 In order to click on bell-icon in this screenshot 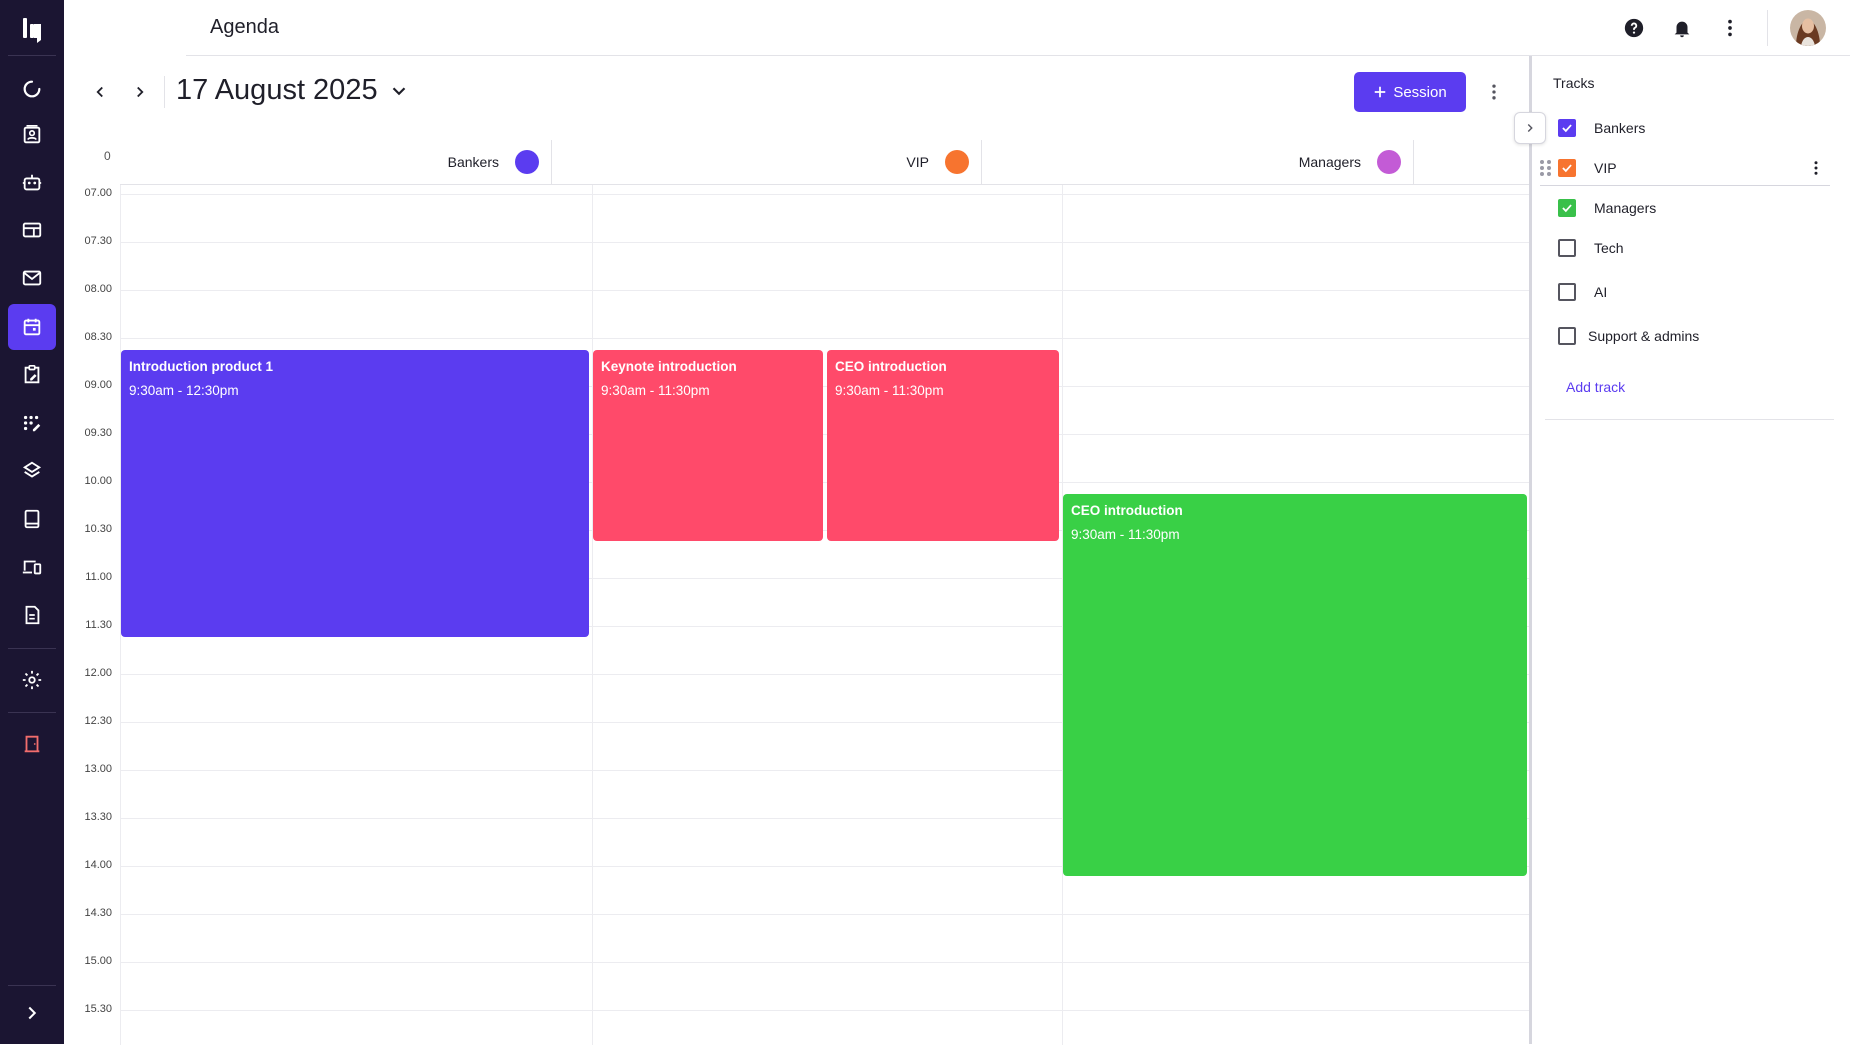, I will do `click(1682, 29)`.